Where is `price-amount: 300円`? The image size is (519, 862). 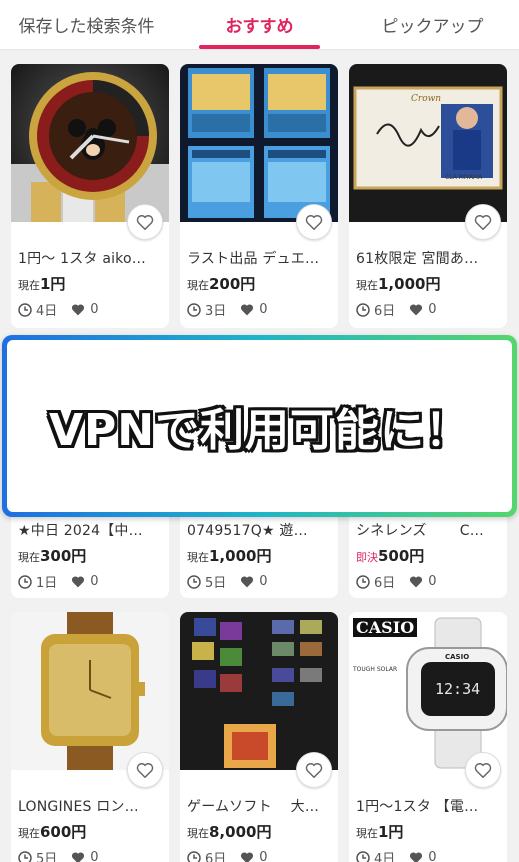
price-amount: 300円 is located at coordinates (63, 556).